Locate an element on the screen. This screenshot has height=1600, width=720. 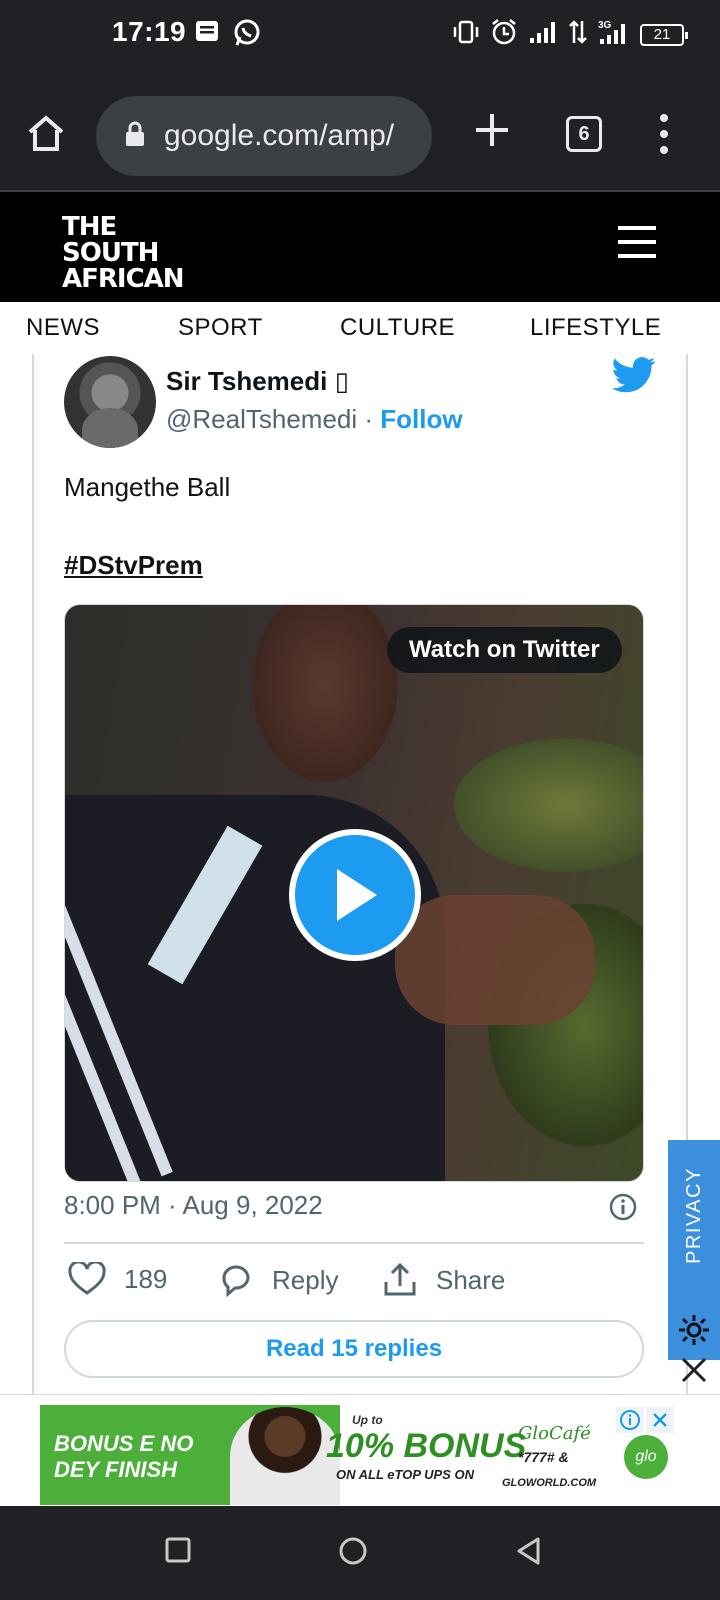
battery-icon: 21 is located at coordinates (664, 34).